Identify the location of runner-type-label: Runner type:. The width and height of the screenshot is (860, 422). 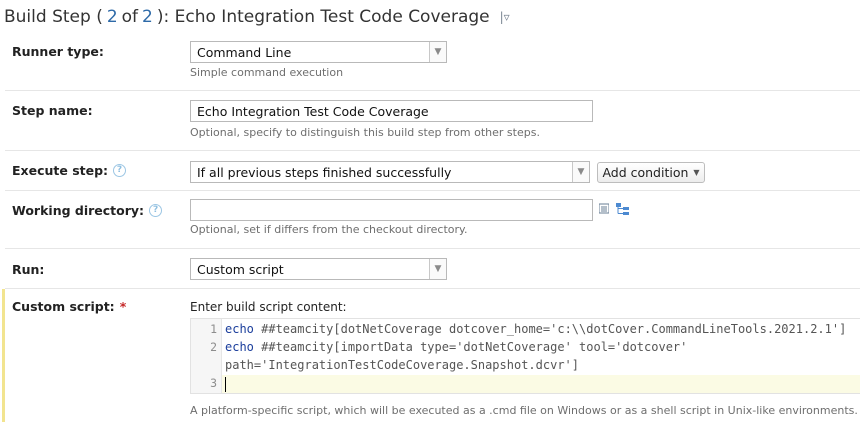
(58, 51).